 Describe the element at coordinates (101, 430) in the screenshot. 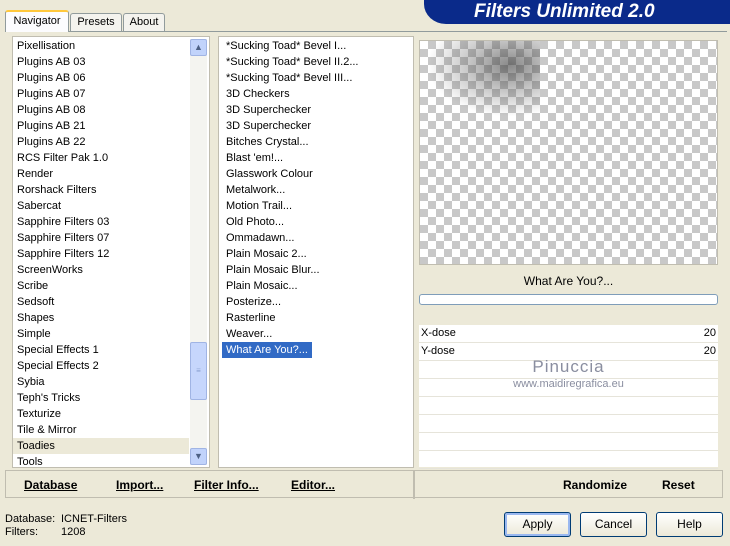

I see `list-item: Tile & Mirror` at that location.